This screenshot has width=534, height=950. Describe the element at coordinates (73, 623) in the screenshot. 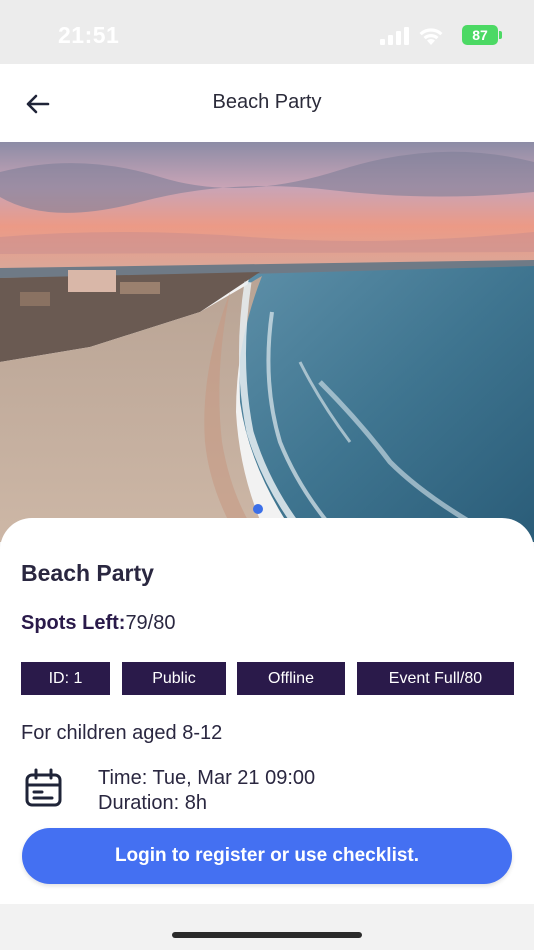

I see `spots-left-label: Spots Left:` at that location.